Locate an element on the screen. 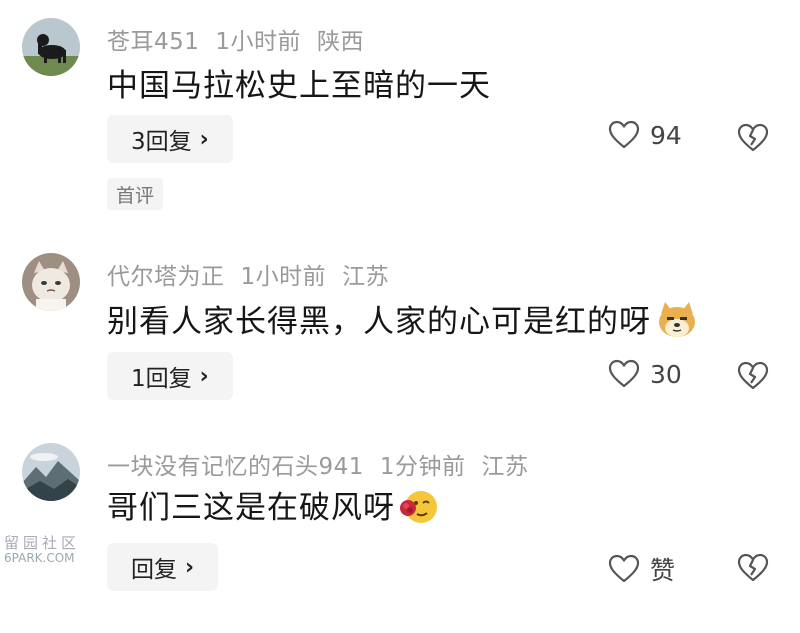  watermark: 留园社区 6PARK.COM is located at coordinates (42, 551).